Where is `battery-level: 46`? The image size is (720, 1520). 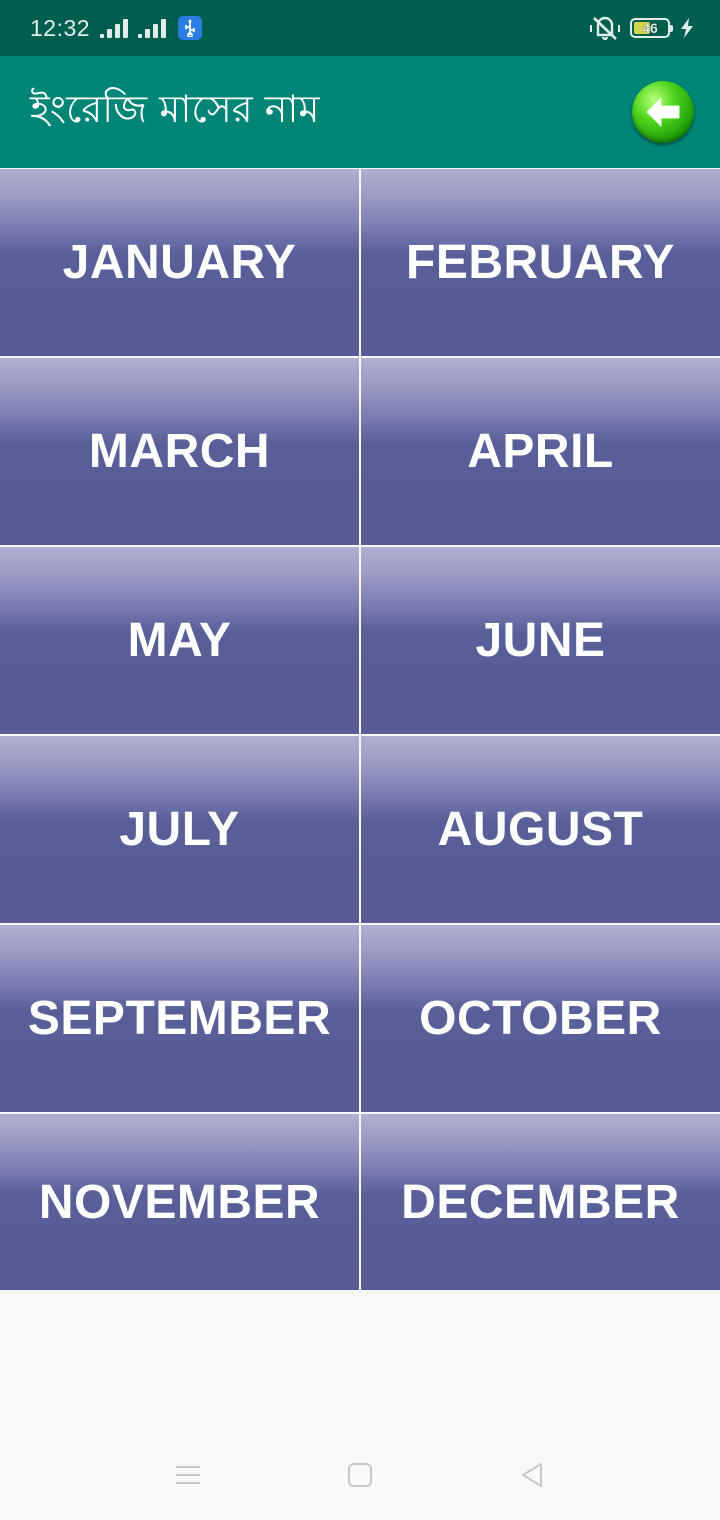 battery-level: 46 is located at coordinates (650, 28).